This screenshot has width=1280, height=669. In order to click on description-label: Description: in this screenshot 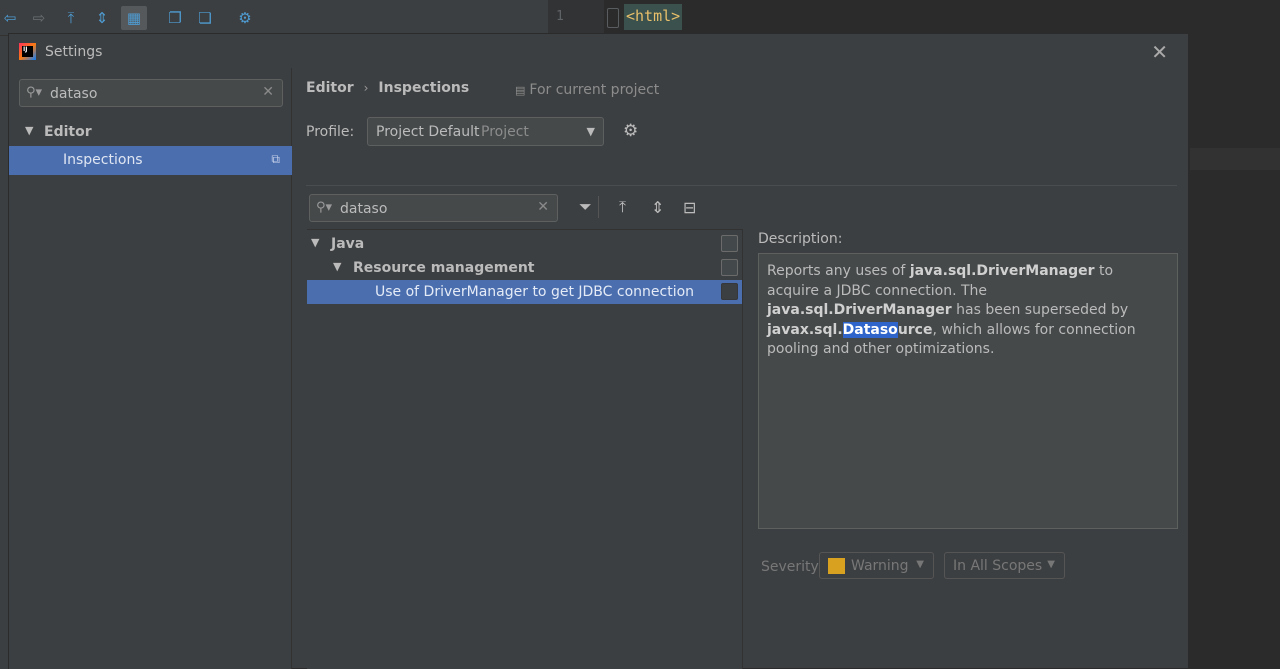, I will do `click(800, 239)`.